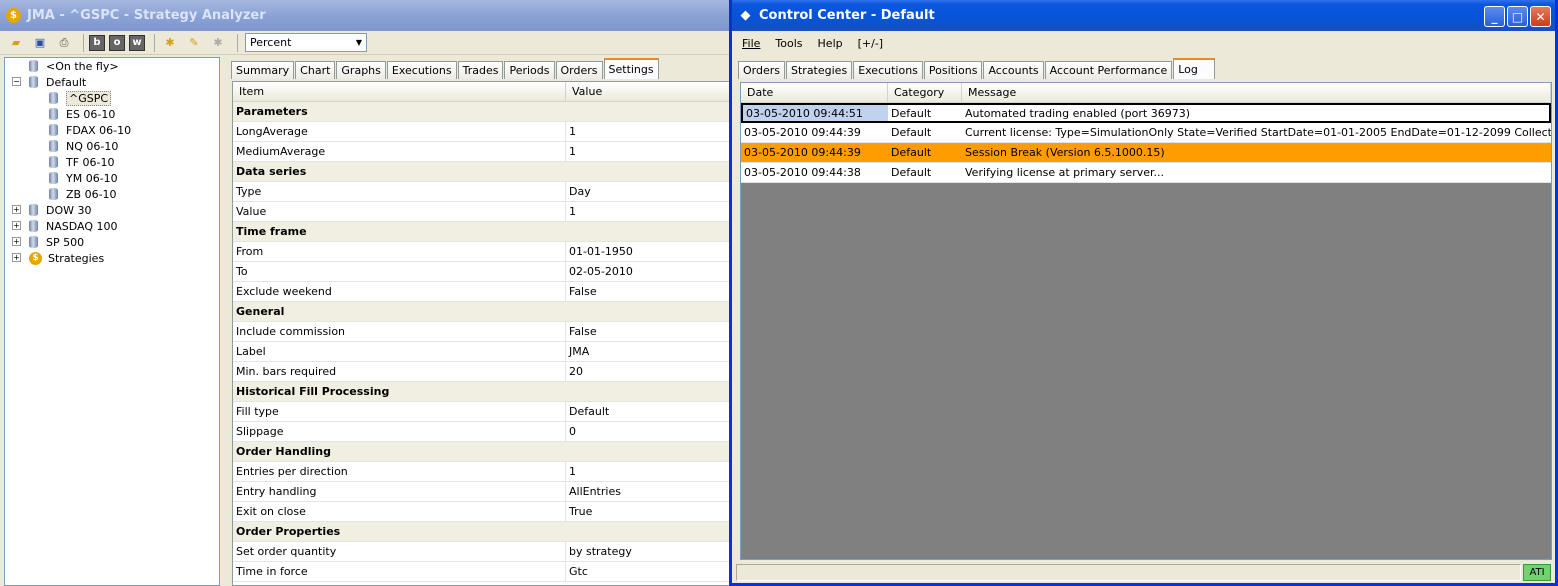  What do you see at coordinates (802, 132) in the screenshot?
I see `log-date: 03-05-2010 09:44:39` at bounding box center [802, 132].